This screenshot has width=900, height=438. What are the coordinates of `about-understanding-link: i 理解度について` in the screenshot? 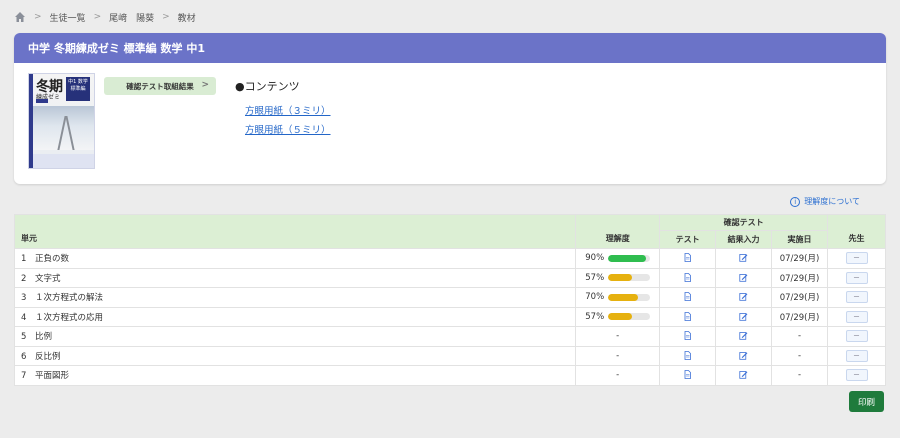 It's located at (825, 201).